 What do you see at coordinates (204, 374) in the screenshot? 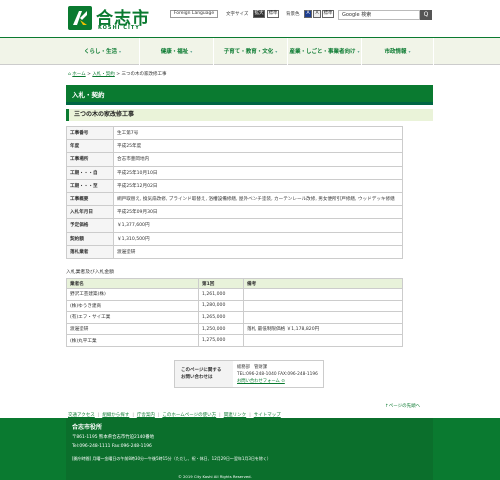
I see `contact-label: このページに関する お問い合わせは` at bounding box center [204, 374].